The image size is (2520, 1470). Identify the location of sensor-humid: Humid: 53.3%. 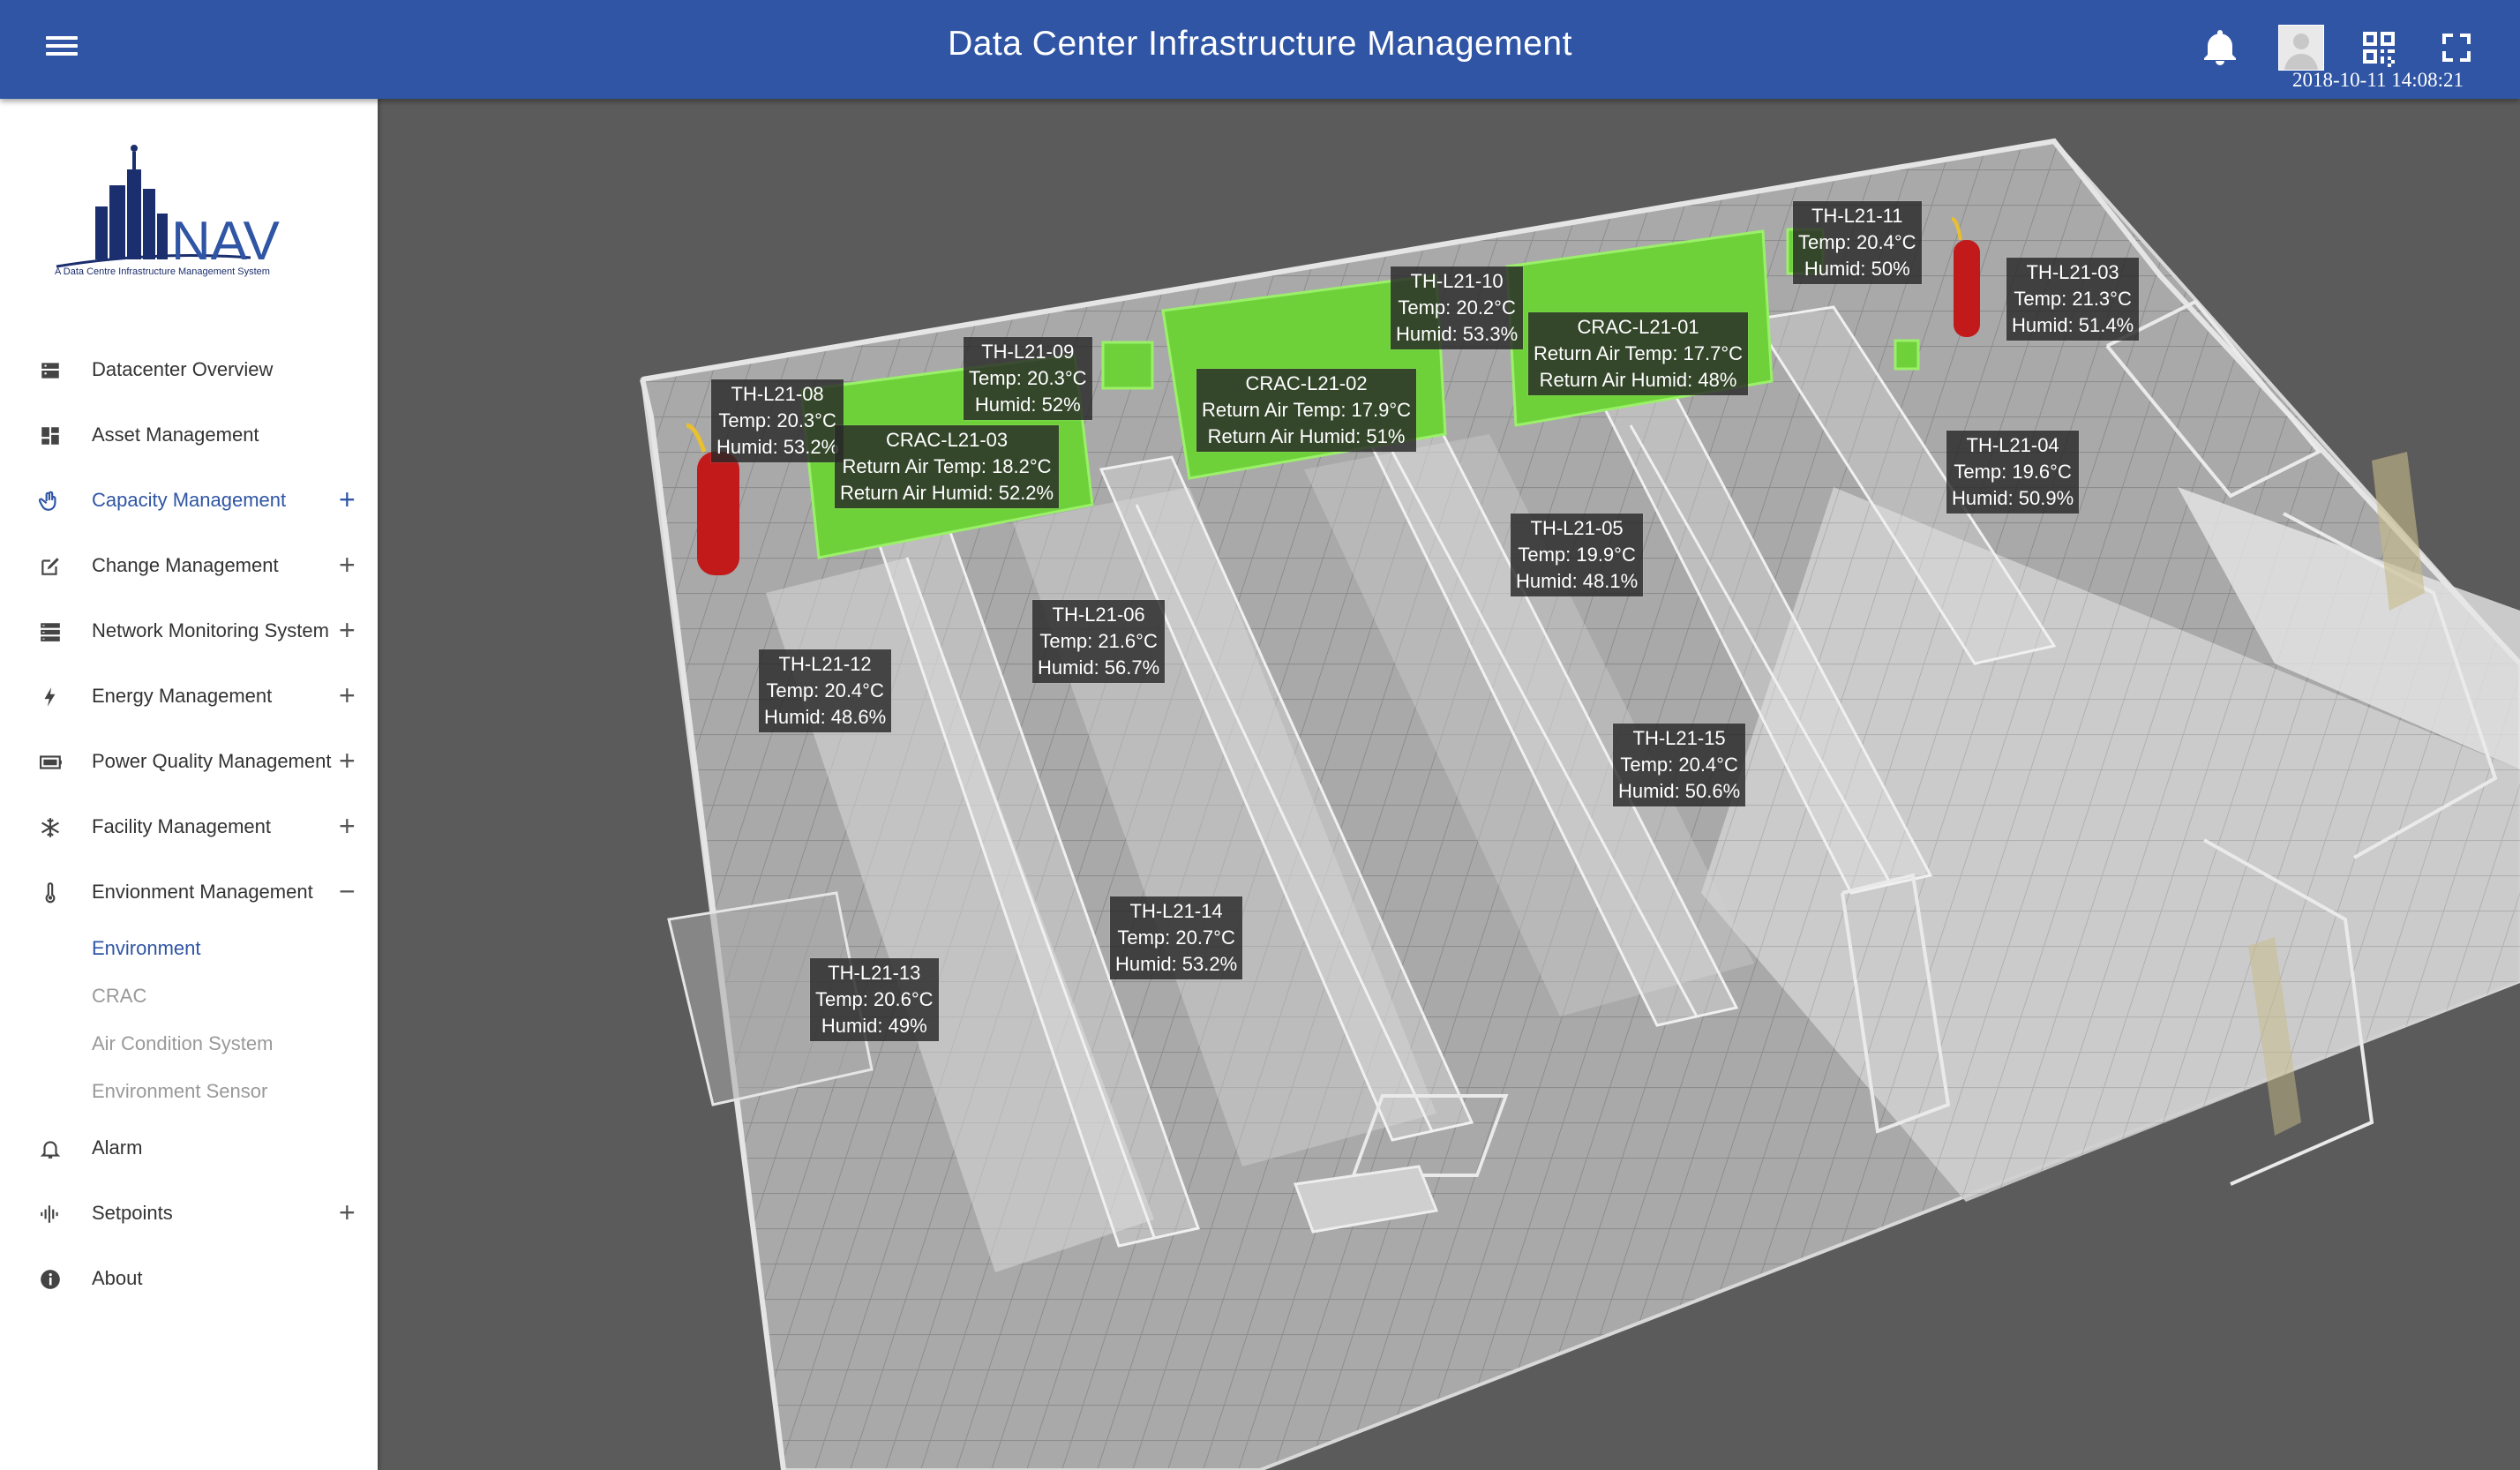
(1457, 334).